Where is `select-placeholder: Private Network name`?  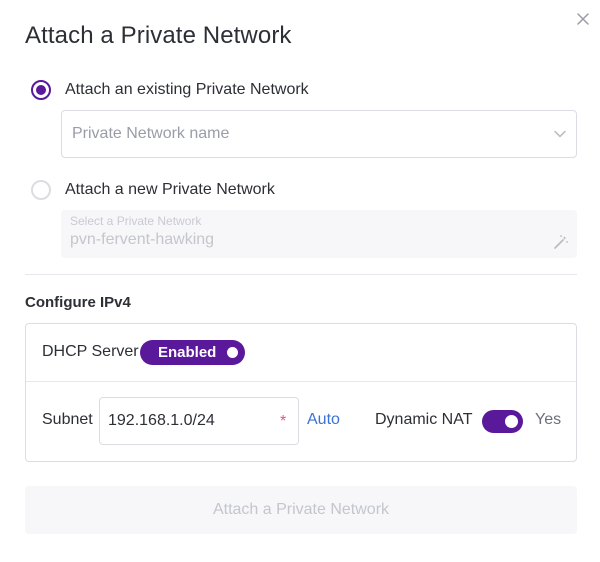
select-placeholder: Private Network name is located at coordinates (151, 133).